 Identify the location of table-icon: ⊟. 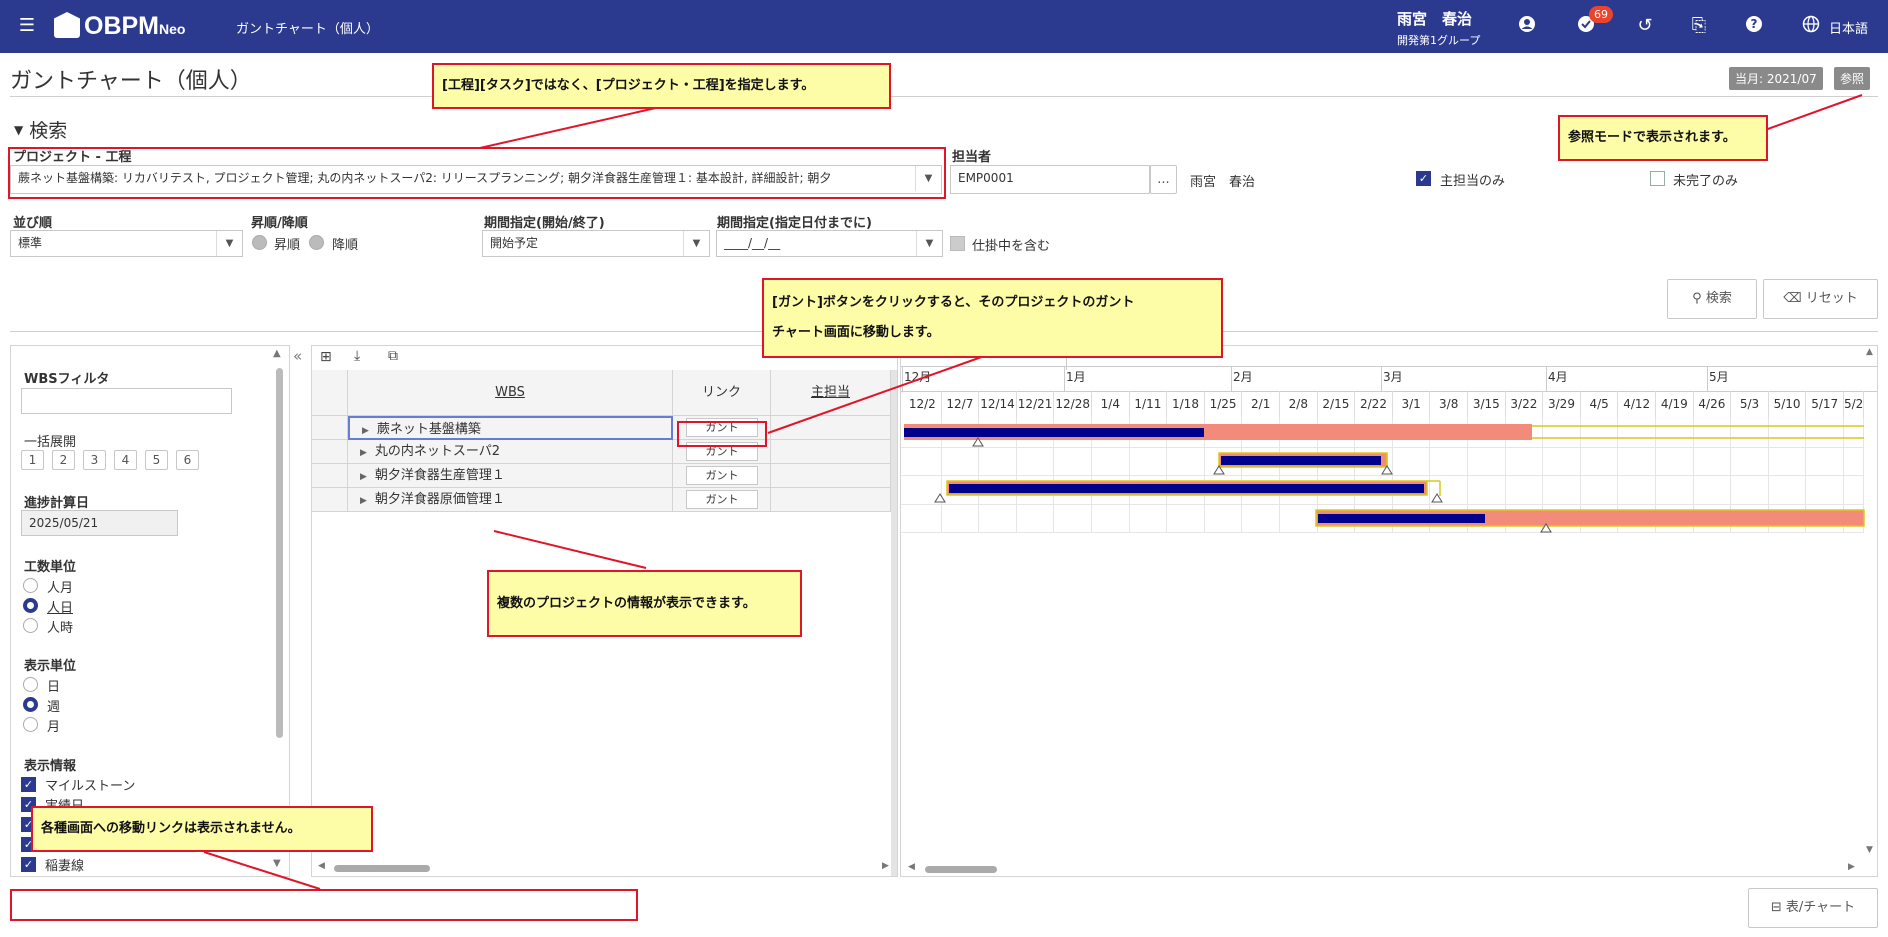
(1776, 907).